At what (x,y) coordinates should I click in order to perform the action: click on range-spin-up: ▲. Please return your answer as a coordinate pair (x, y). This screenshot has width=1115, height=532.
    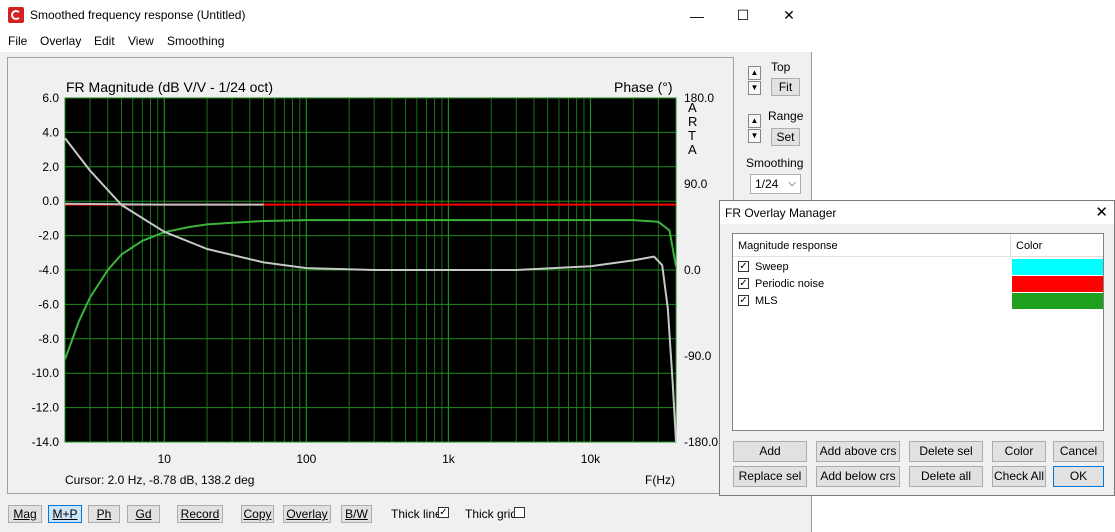
    Looking at the image, I should click on (754, 121).